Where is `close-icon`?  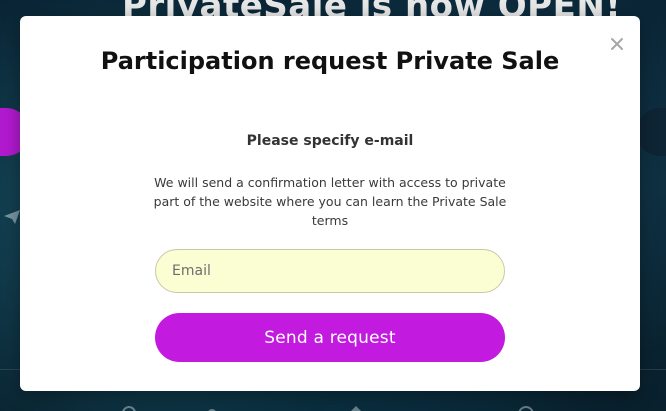 close-icon is located at coordinates (617, 44).